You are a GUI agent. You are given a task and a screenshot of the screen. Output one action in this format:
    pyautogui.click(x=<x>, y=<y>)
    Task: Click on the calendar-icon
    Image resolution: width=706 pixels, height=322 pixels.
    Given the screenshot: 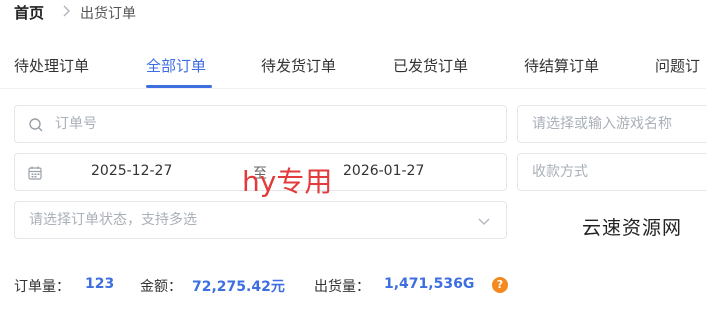 What is the action you would take?
    pyautogui.click(x=35, y=173)
    